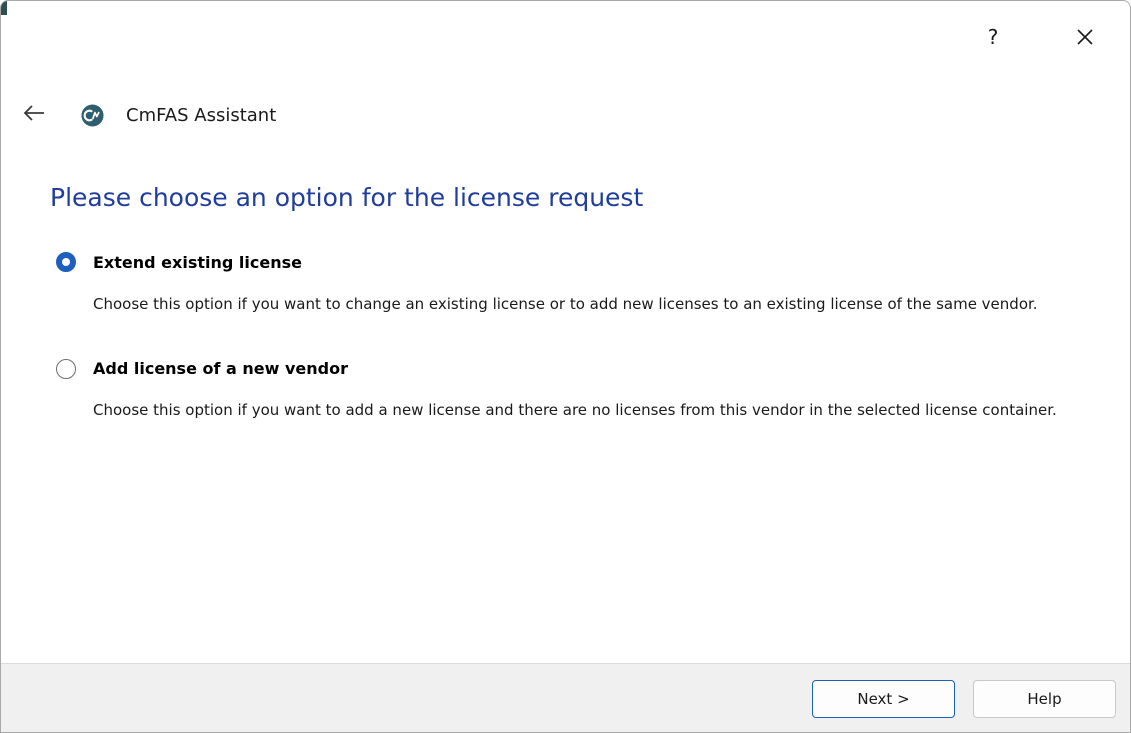  What do you see at coordinates (92, 115) in the screenshot?
I see `cmfas-logo-icon` at bounding box center [92, 115].